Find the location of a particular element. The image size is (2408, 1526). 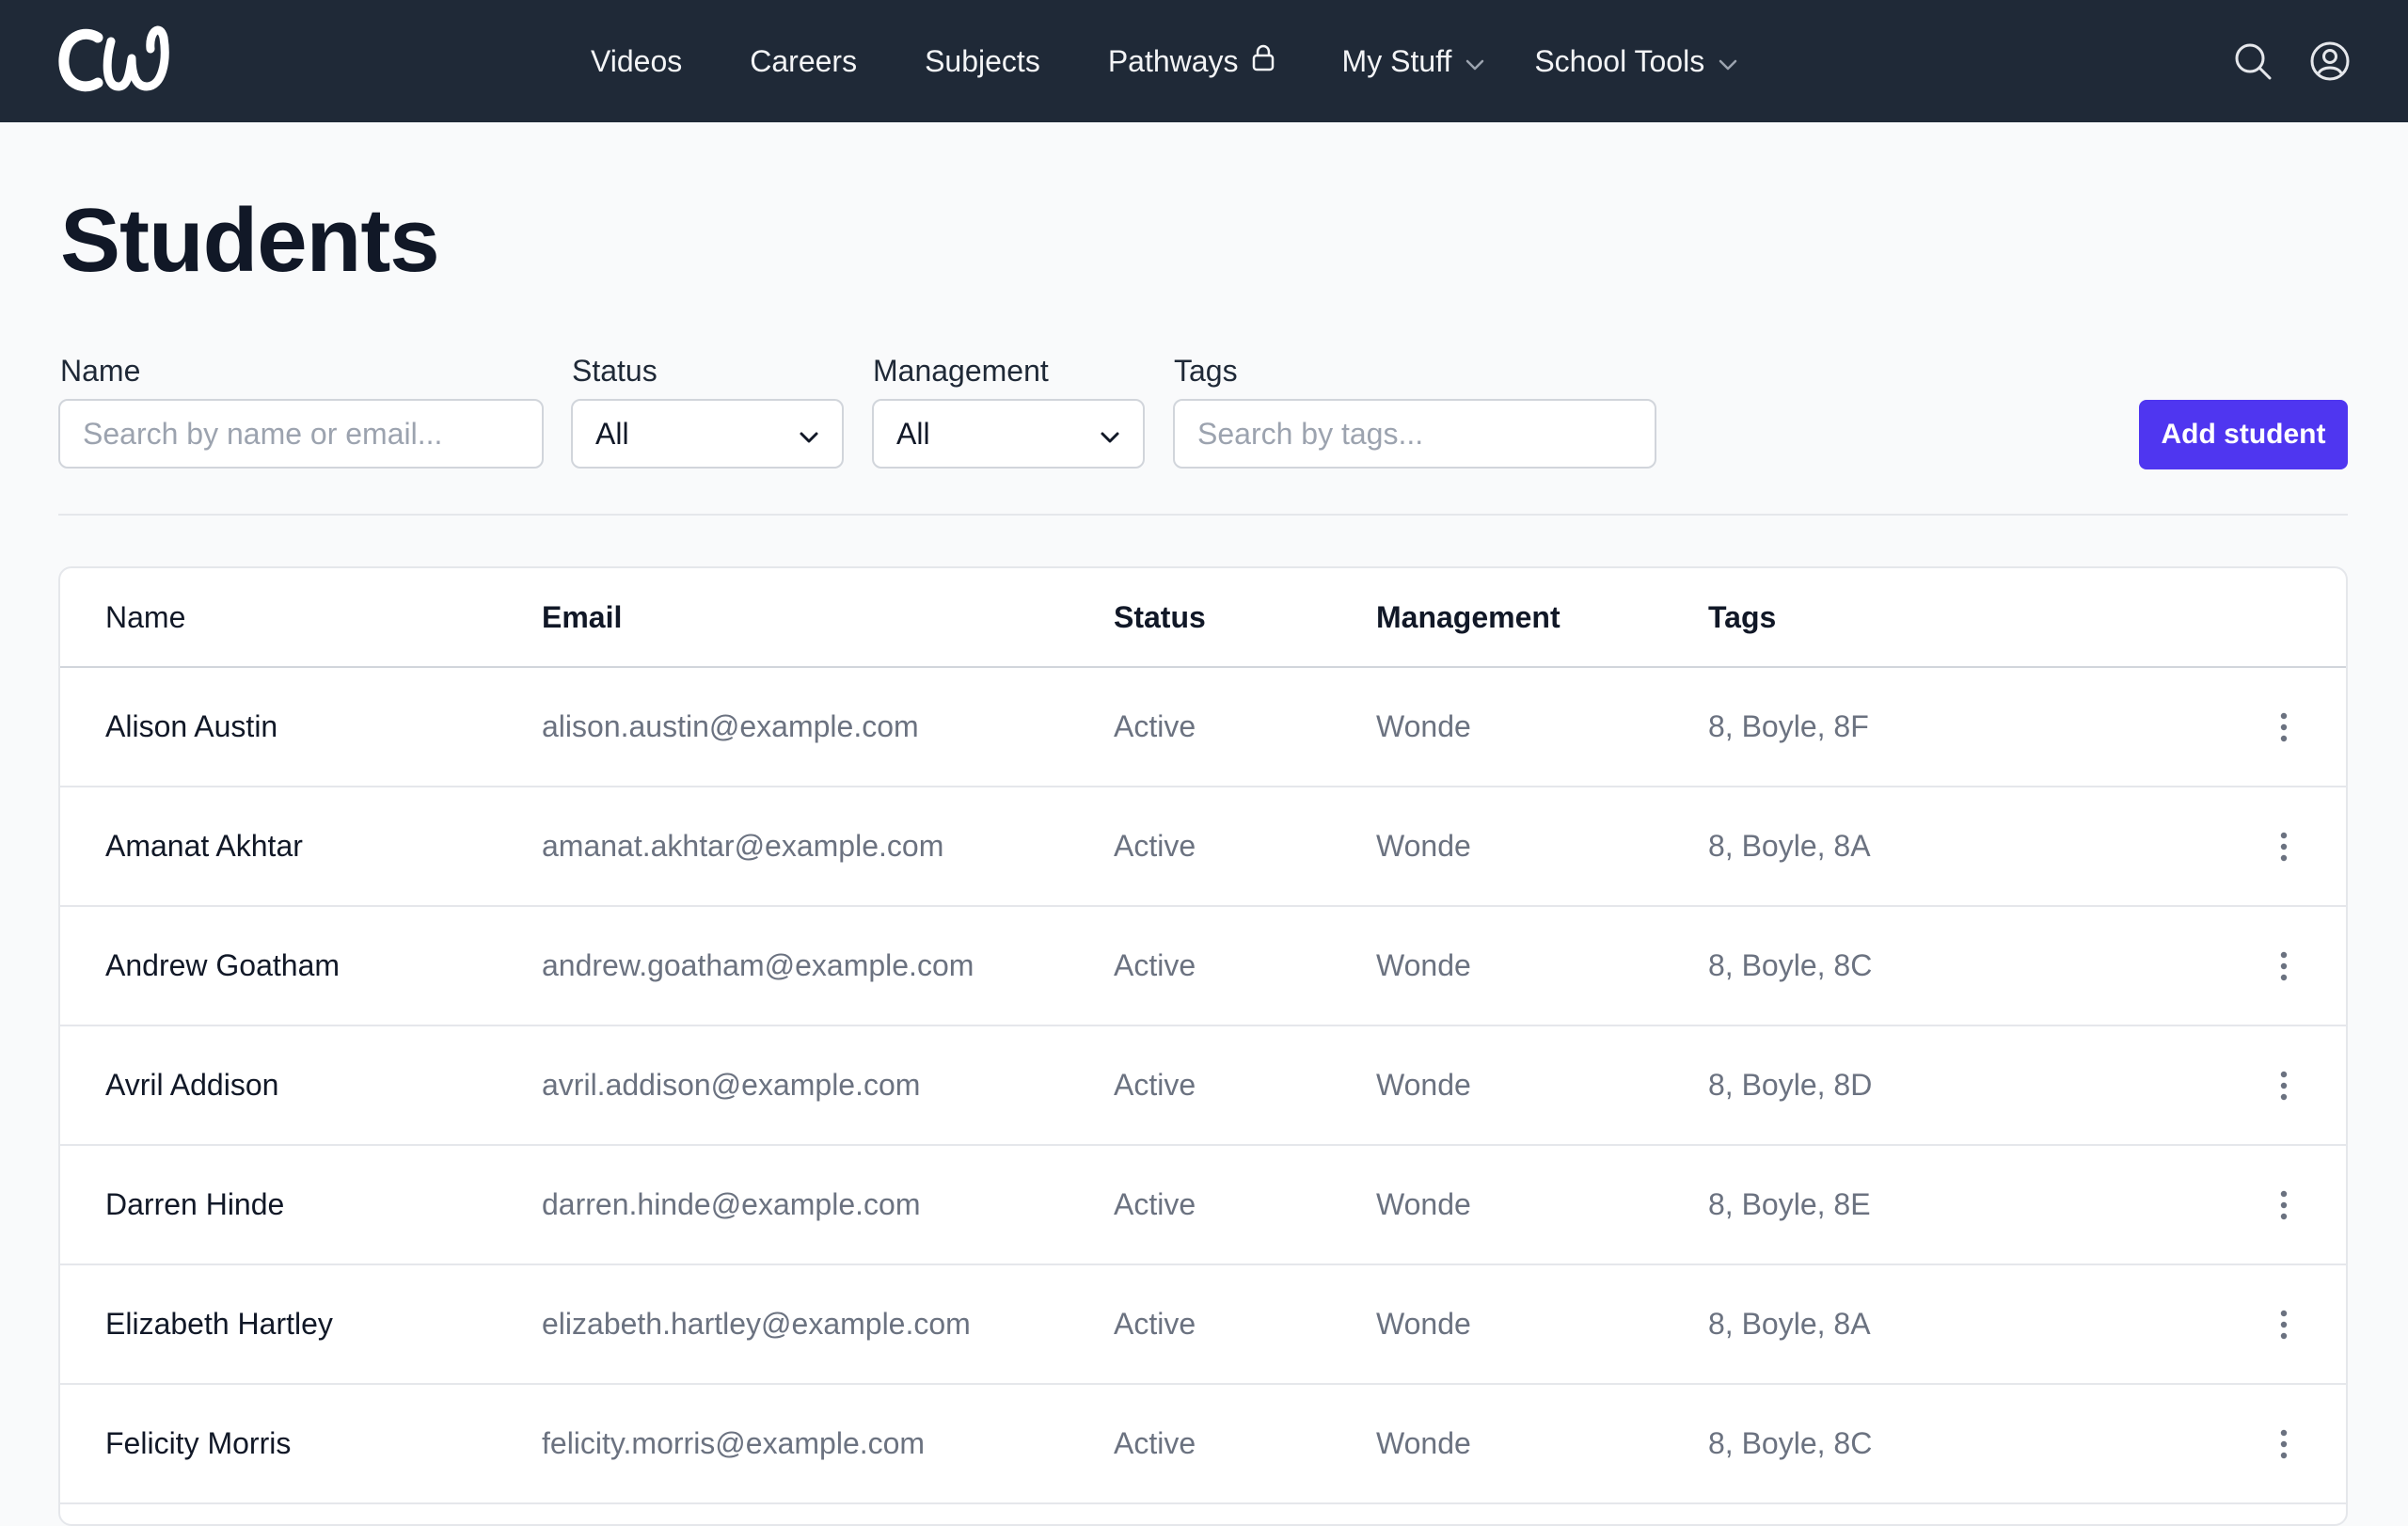

student-email: alison.austin@example.com is located at coordinates (731, 726).